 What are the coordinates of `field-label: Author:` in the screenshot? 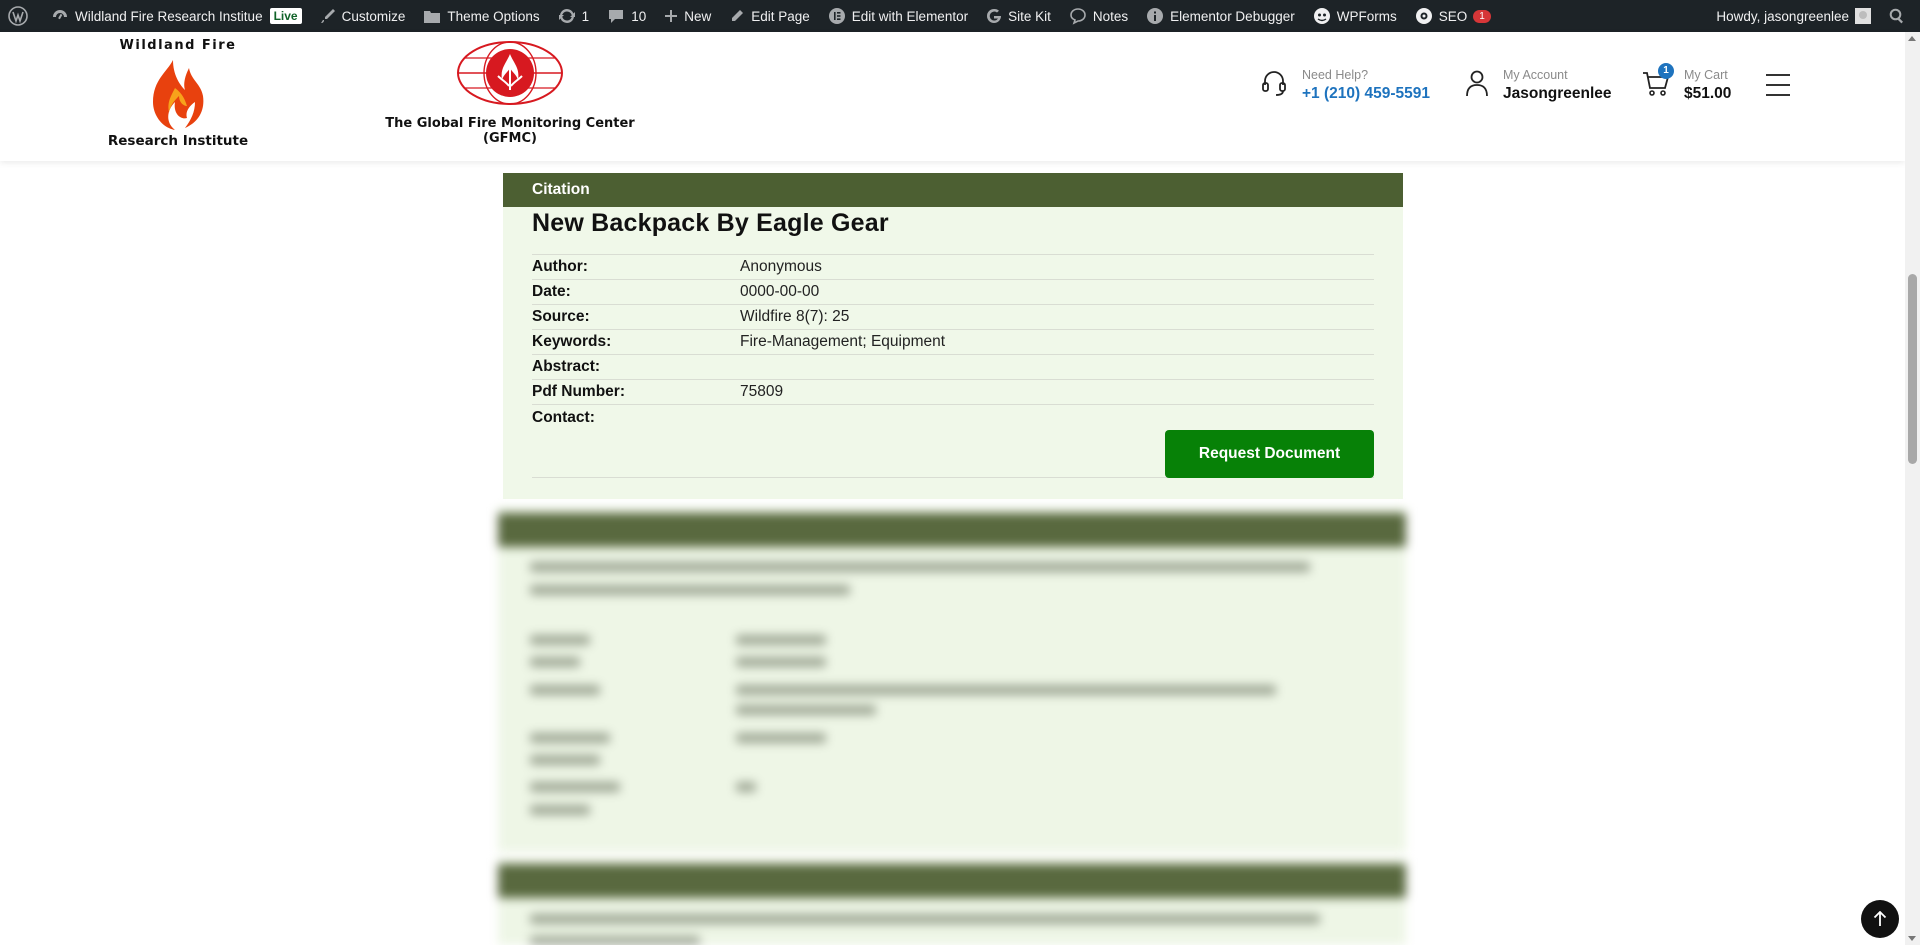 It's located at (560, 266).